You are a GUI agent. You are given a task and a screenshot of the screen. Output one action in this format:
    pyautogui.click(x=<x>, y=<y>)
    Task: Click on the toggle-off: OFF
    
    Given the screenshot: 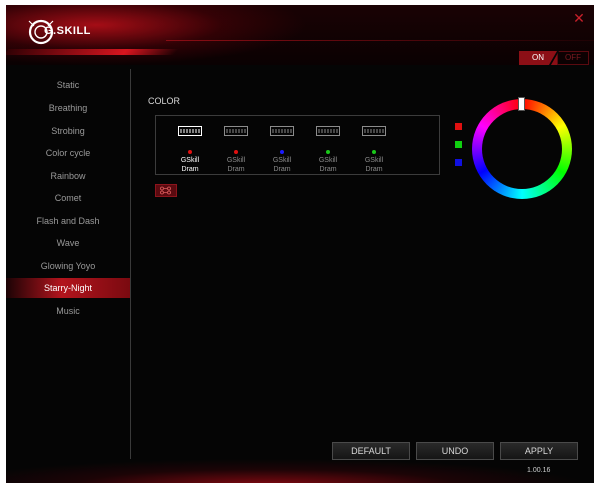 What is the action you would take?
    pyautogui.click(x=573, y=58)
    